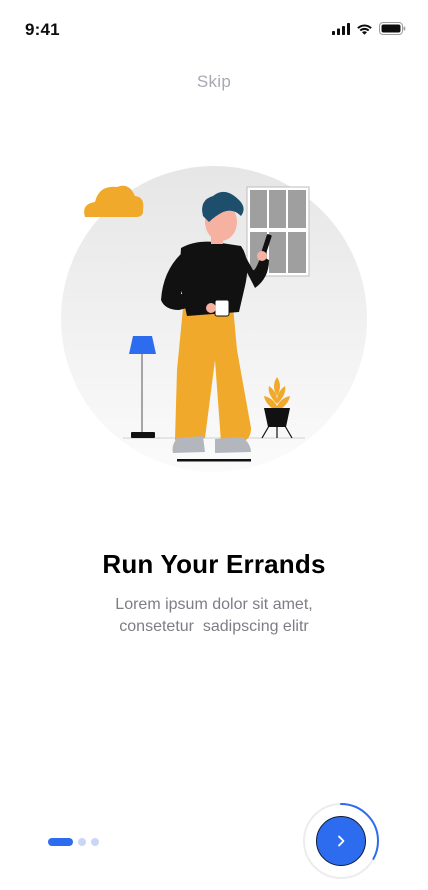 This screenshot has height=890, width=428. I want to click on window-shape, so click(278, 231).